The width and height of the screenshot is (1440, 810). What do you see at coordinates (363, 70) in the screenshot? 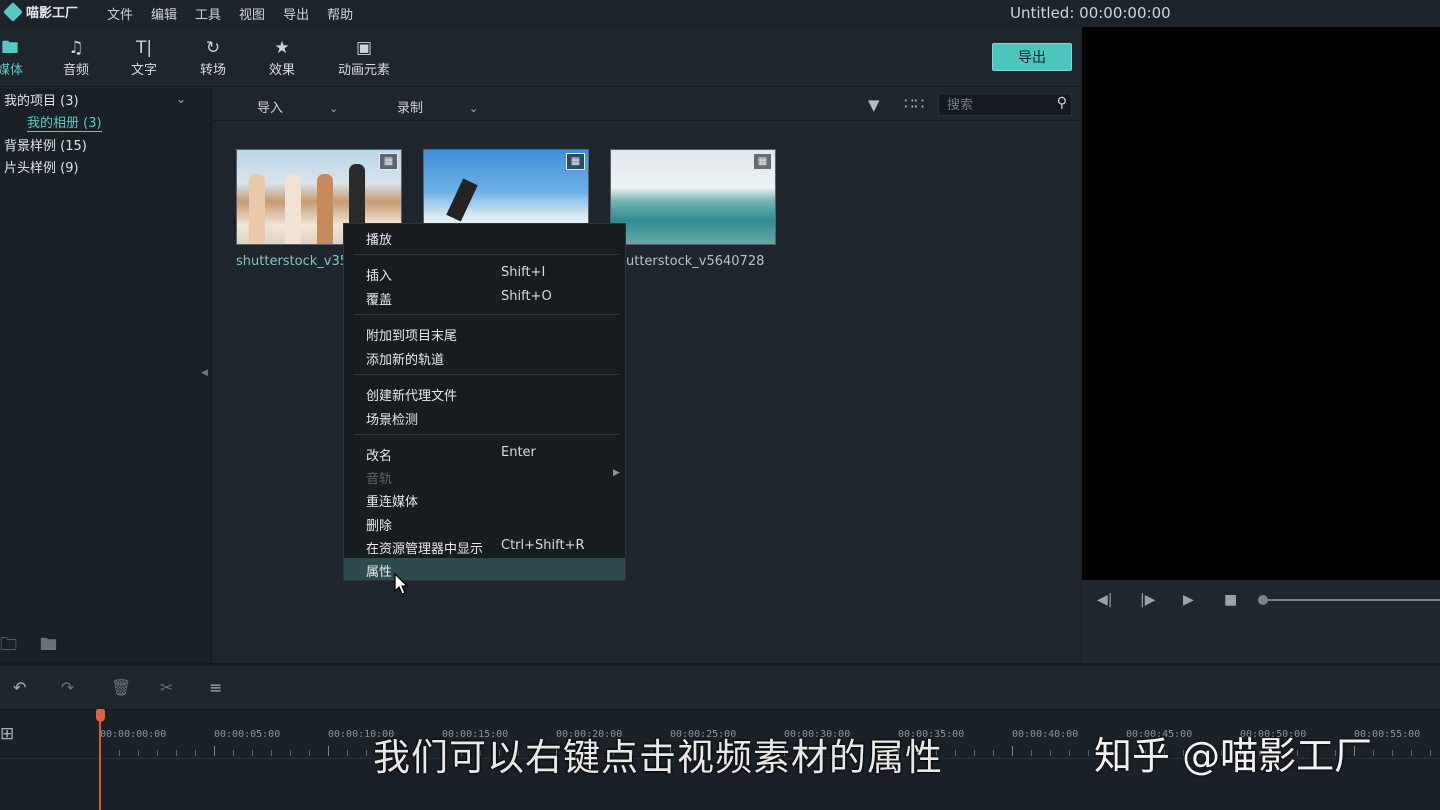
I see `tab-elements-label: 动画元素` at bounding box center [363, 70].